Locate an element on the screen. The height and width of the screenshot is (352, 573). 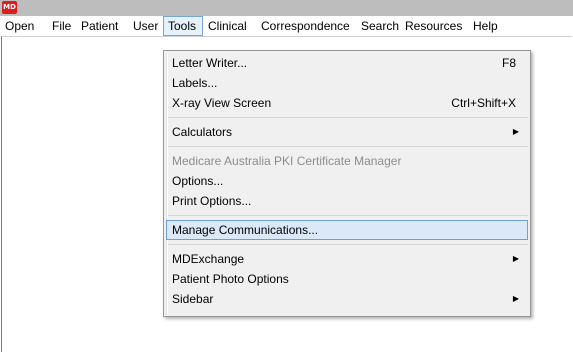
menu-user: User is located at coordinates (143, 26).